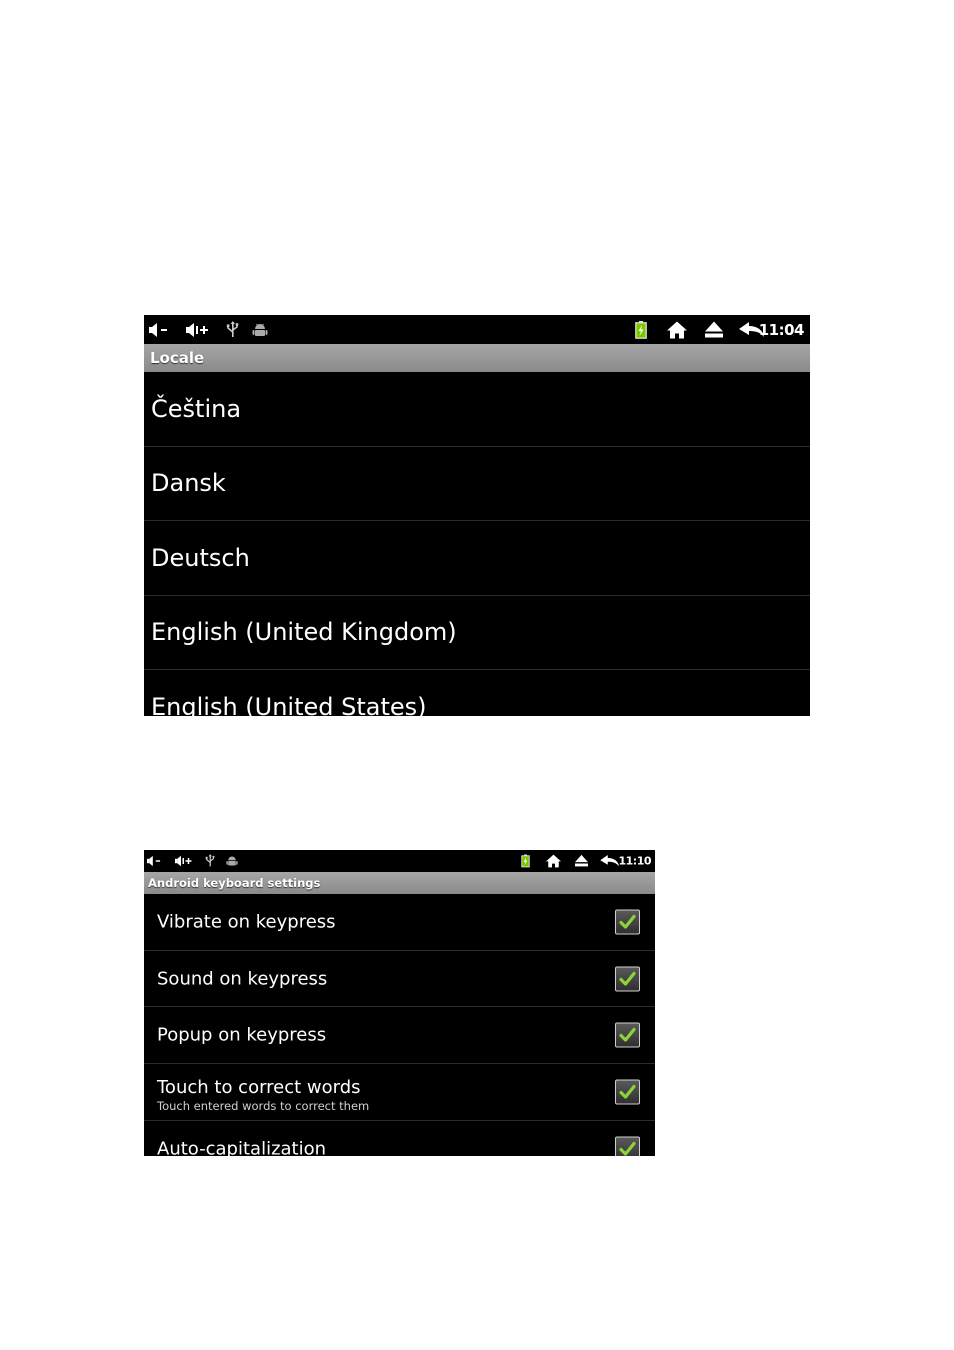 This screenshot has height=1350, width=954. Describe the element at coordinates (634, 861) in the screenshot. I see `status-time: 11:10` at that location.